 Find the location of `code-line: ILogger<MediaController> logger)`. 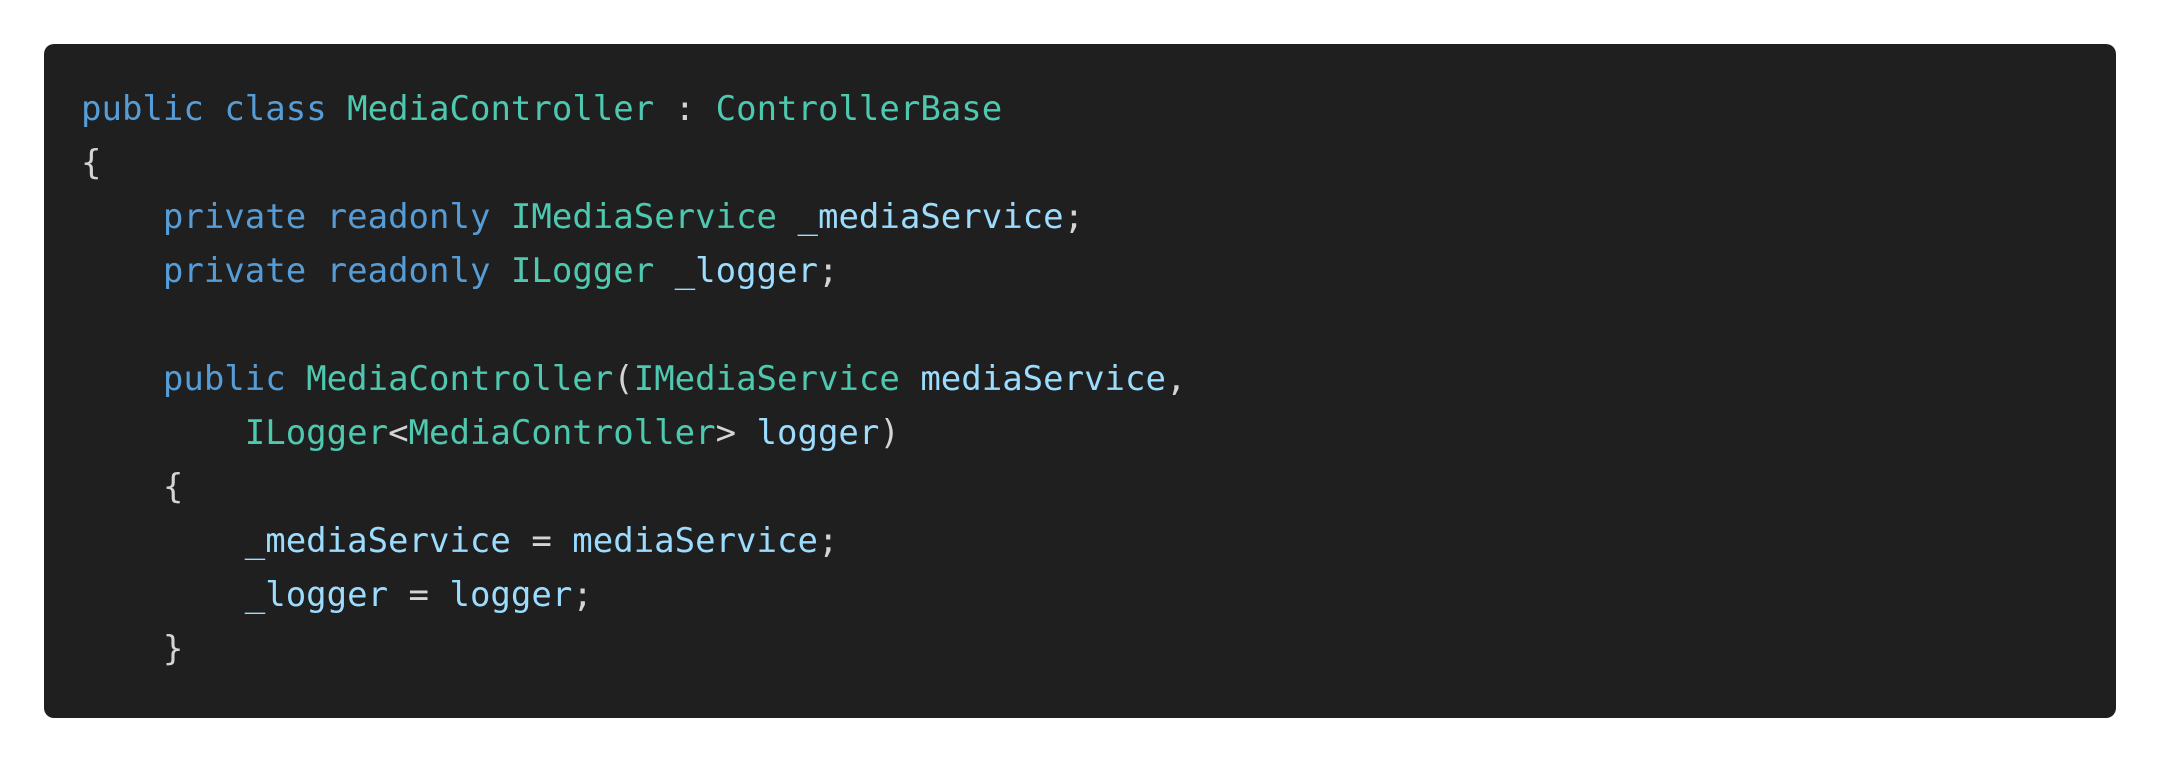

code-line: ILogger<MediaController> logger) is located at coordinates (1098, 433).